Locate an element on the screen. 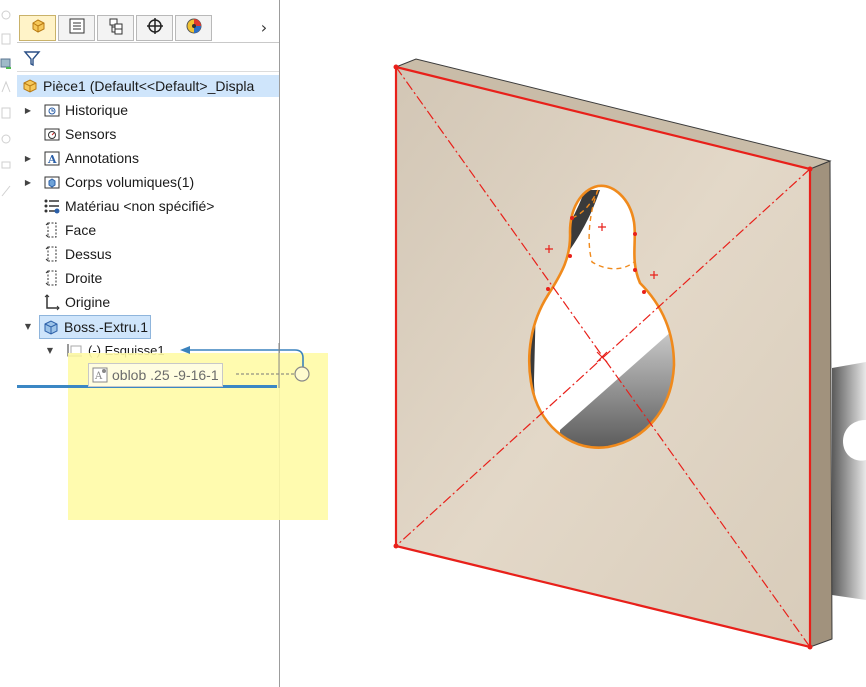 The image size is (866, 687). tree-root-part: Pièce1 (Default<<Default>_Displa is located at coordinates (148, 86).